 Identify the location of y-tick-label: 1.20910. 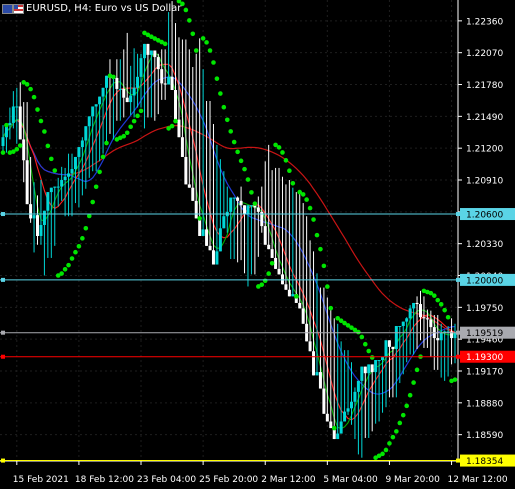
(484, 182).